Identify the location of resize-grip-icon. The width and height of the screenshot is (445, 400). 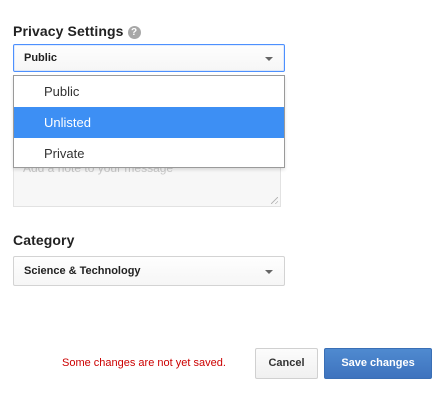
(274, 200).